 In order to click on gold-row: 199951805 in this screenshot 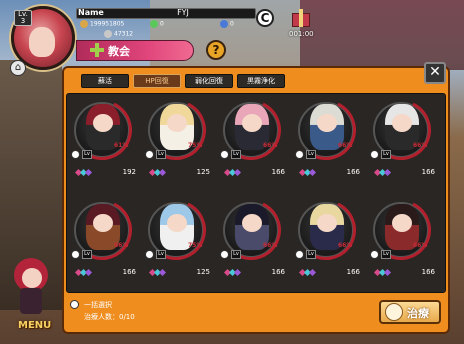, I will do `click(102, 24)`.